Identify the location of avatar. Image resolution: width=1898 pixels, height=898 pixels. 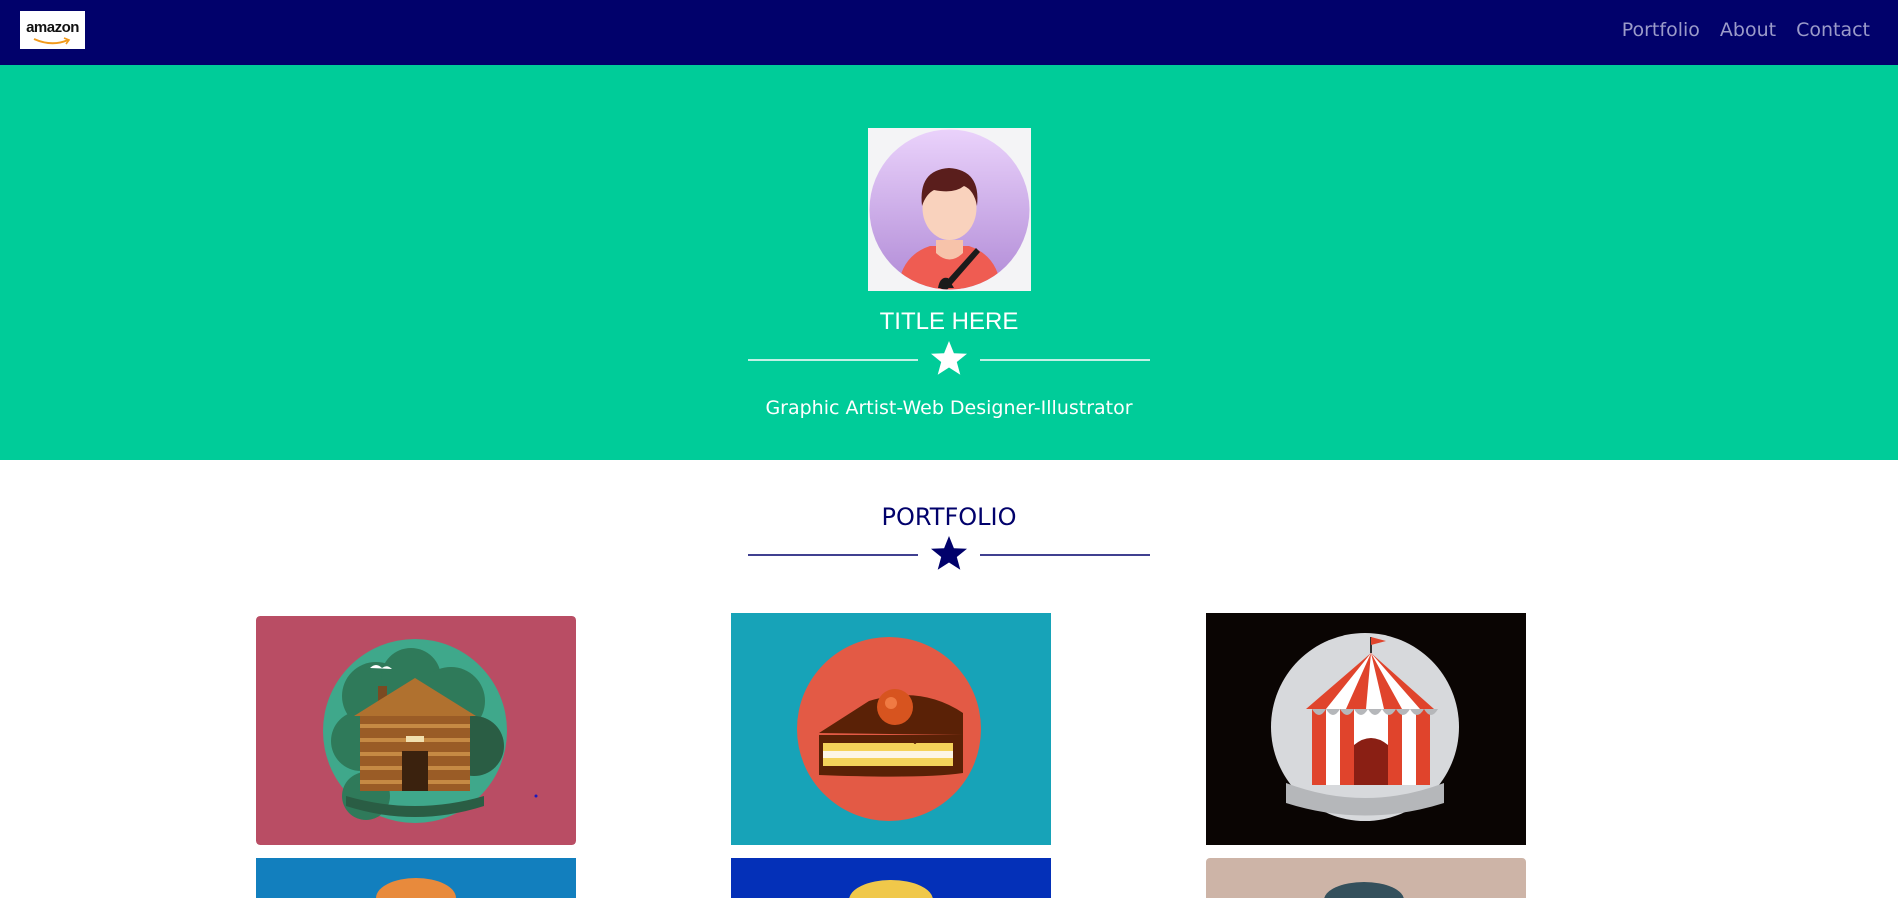
(949, 209).